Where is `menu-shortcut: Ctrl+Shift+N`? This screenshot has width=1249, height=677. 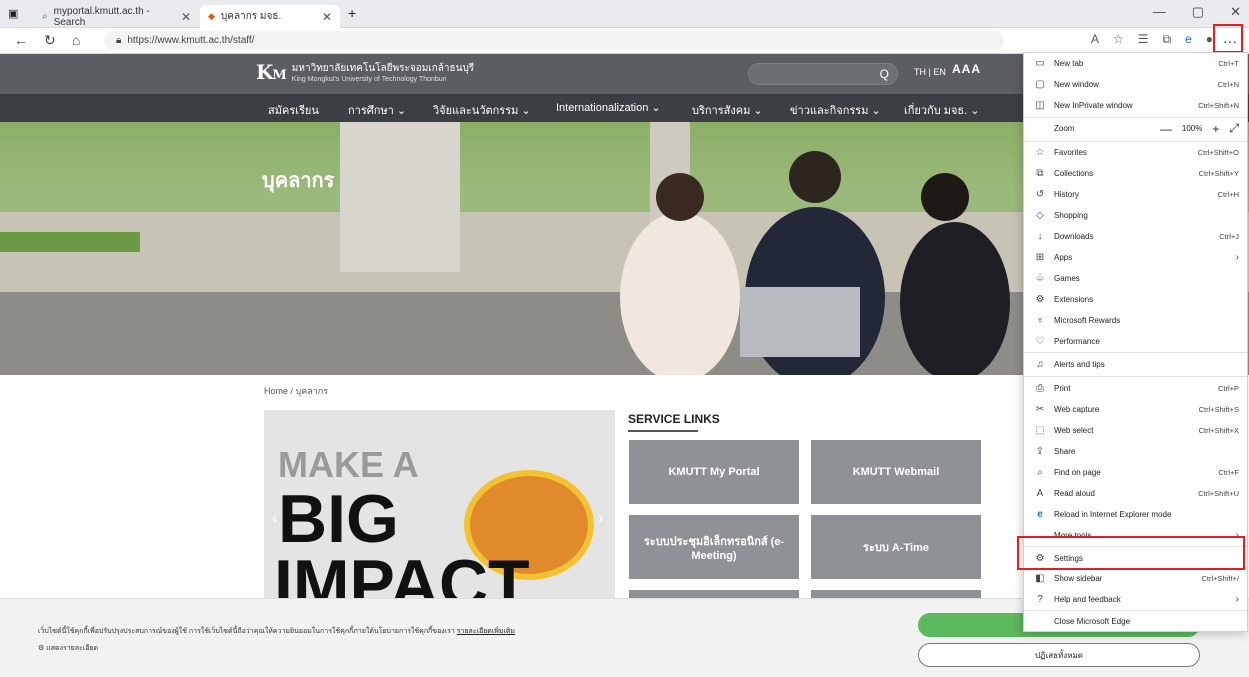
menu-shortcut: Ctrl+Shift+N is located at coordinates (1218, 105).